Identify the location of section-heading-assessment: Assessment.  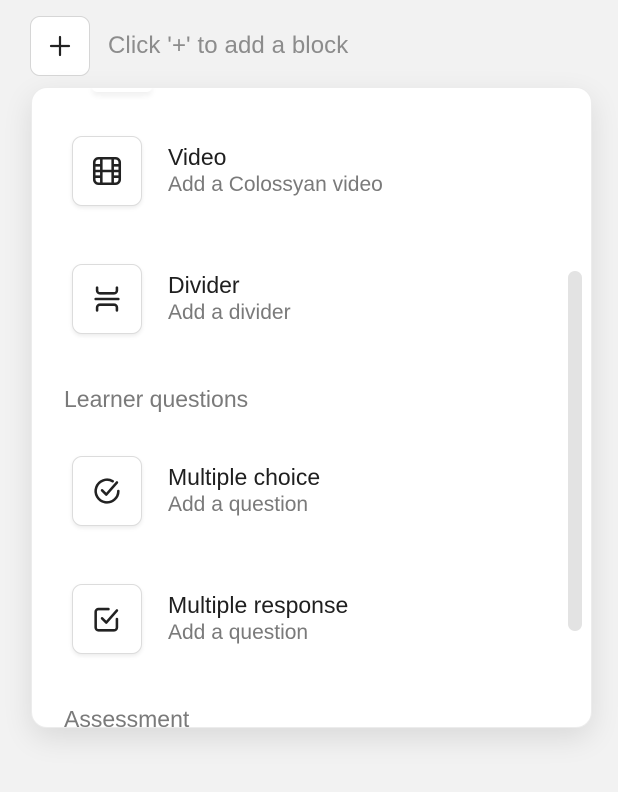
(127, 717).